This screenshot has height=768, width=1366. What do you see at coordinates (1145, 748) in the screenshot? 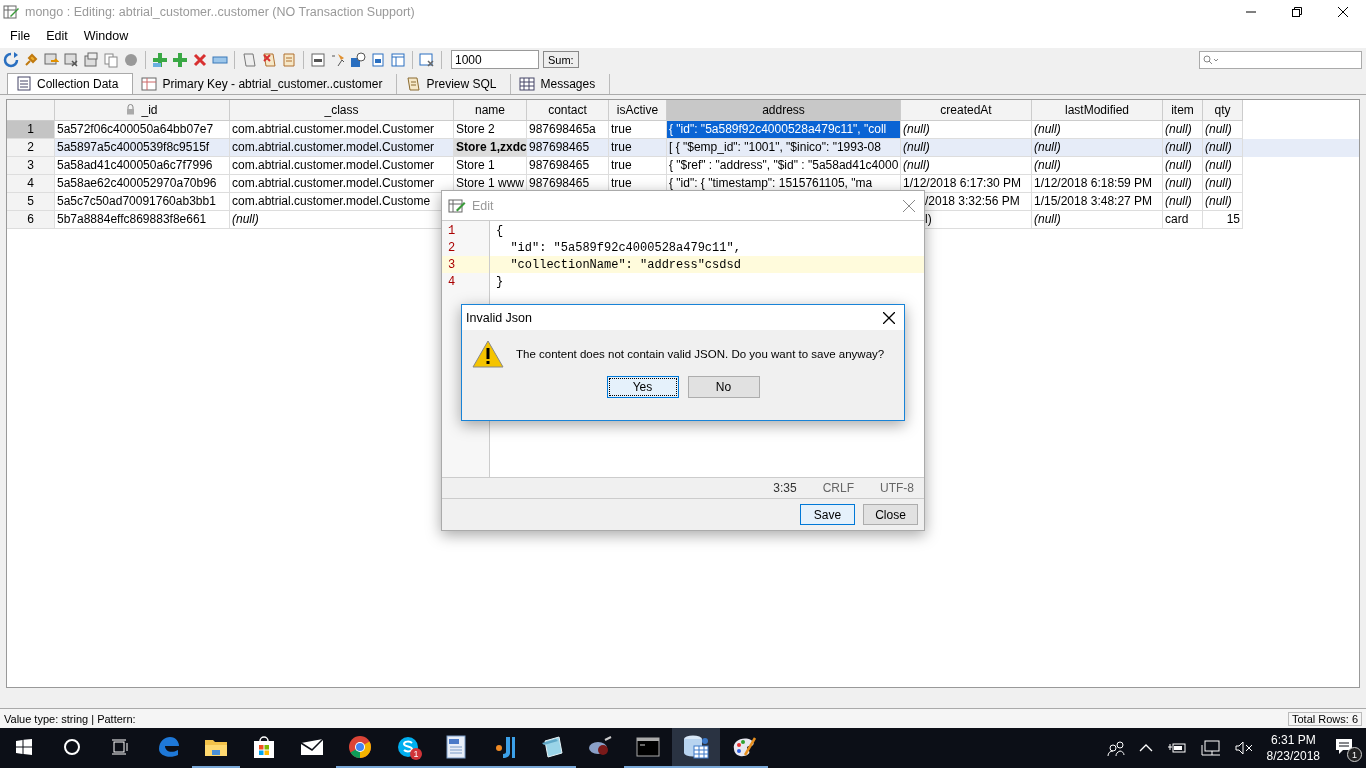
I see `chevron-up-icon` at bounding box center [1145, 748].